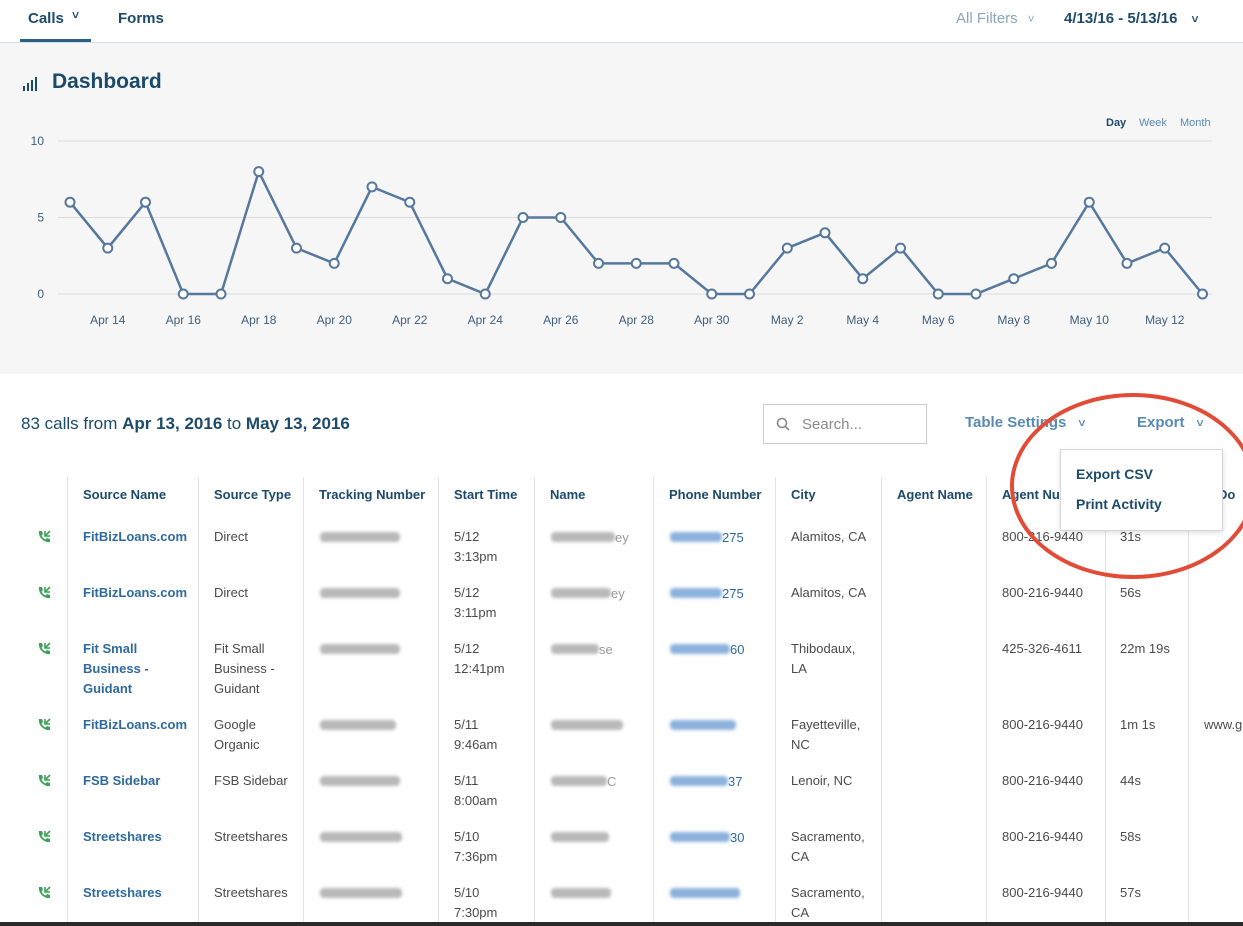 The height and width of the screenshot is (926, 1243). What do you see at coordinates (138, 781) in the screenshot?
I see `source-name-link: FSB Sidebar` at bounding box center [138, 781].